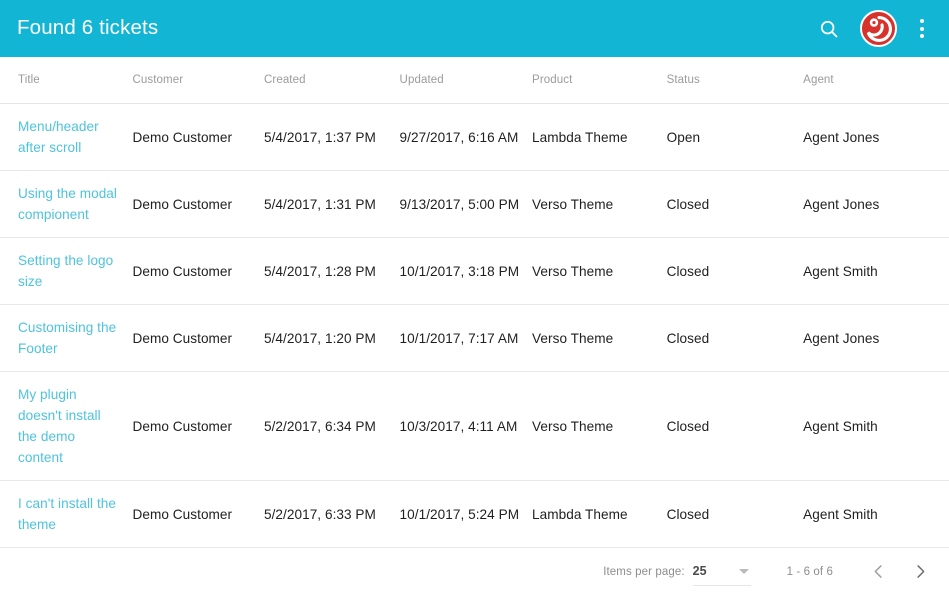 Image resolution: width=949 pixels, height=595 pixels. Describe the element at coordinates (876, 80) in the screenshot. I see `column-header-agent: Agent` at that location.